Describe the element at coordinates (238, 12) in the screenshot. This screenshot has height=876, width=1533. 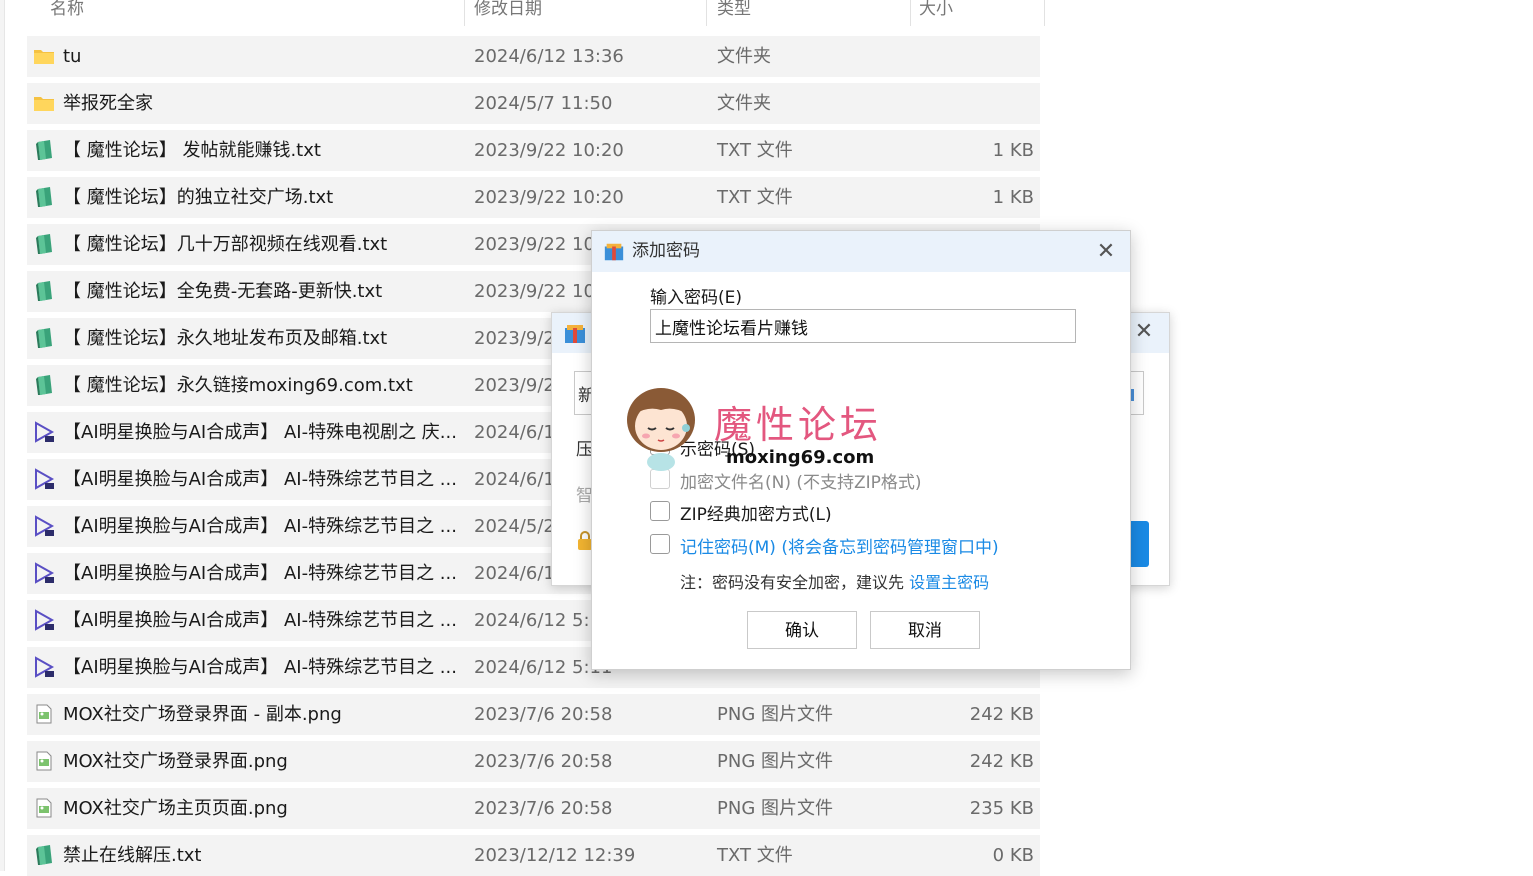
I see `column-name: 名称` at that location.